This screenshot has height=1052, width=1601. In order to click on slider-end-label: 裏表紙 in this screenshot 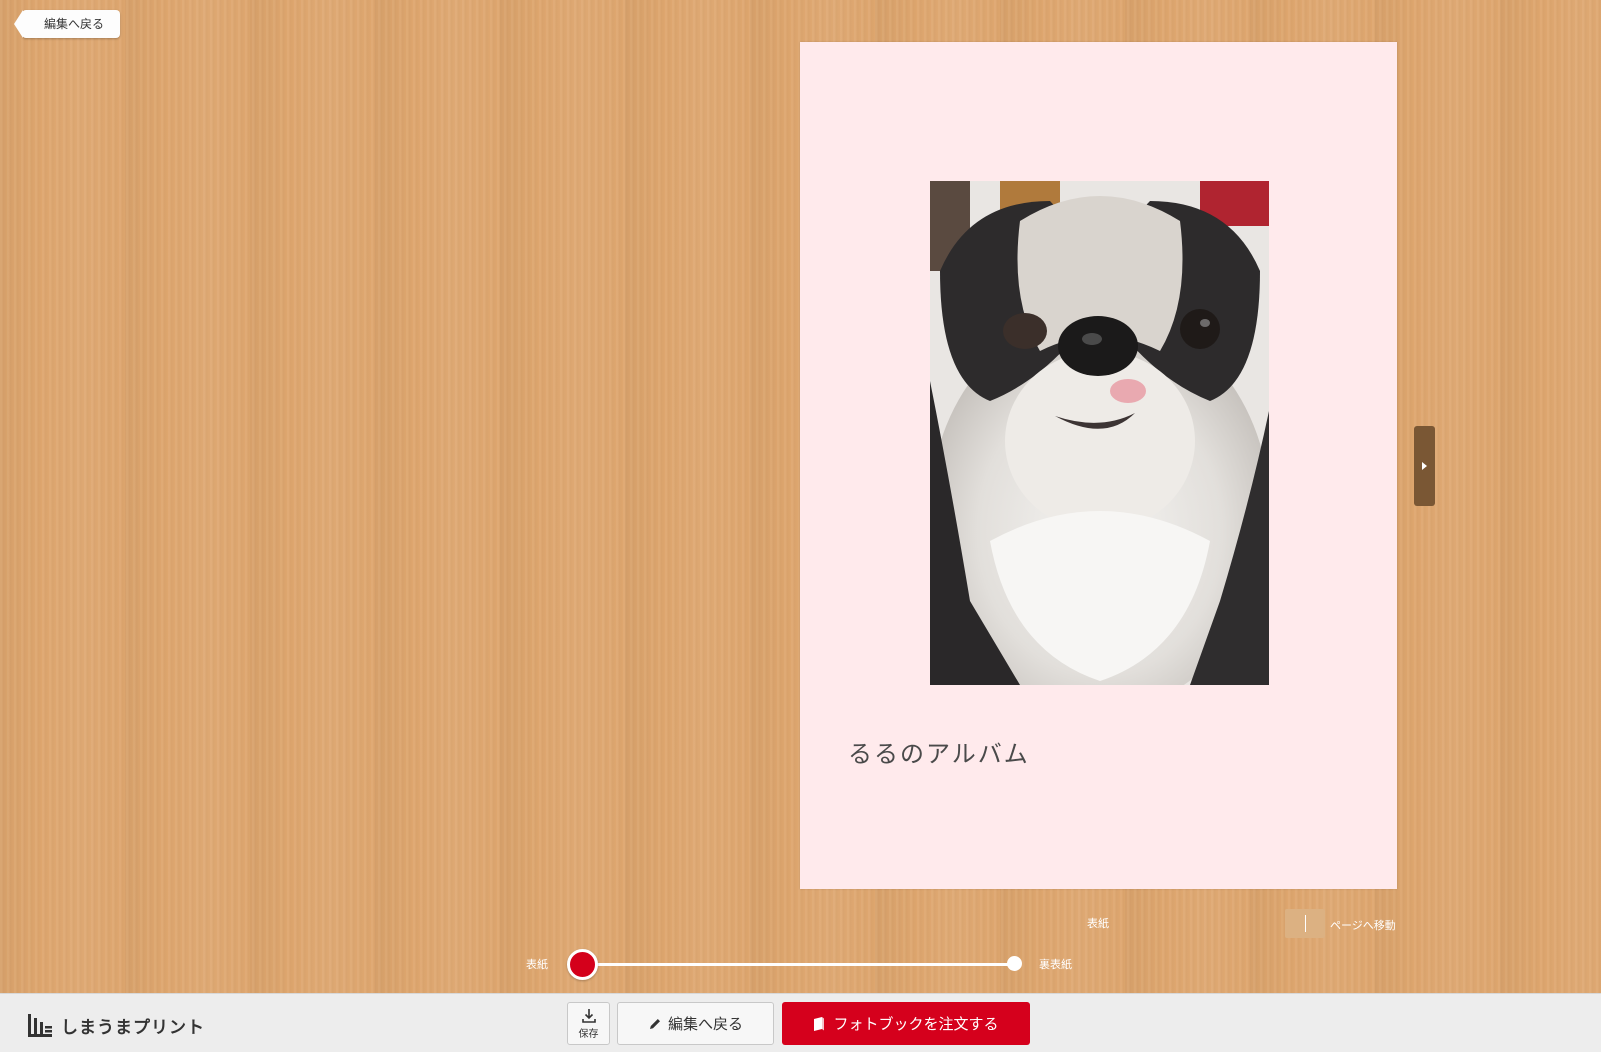, I will do `click(1055, 964)`.